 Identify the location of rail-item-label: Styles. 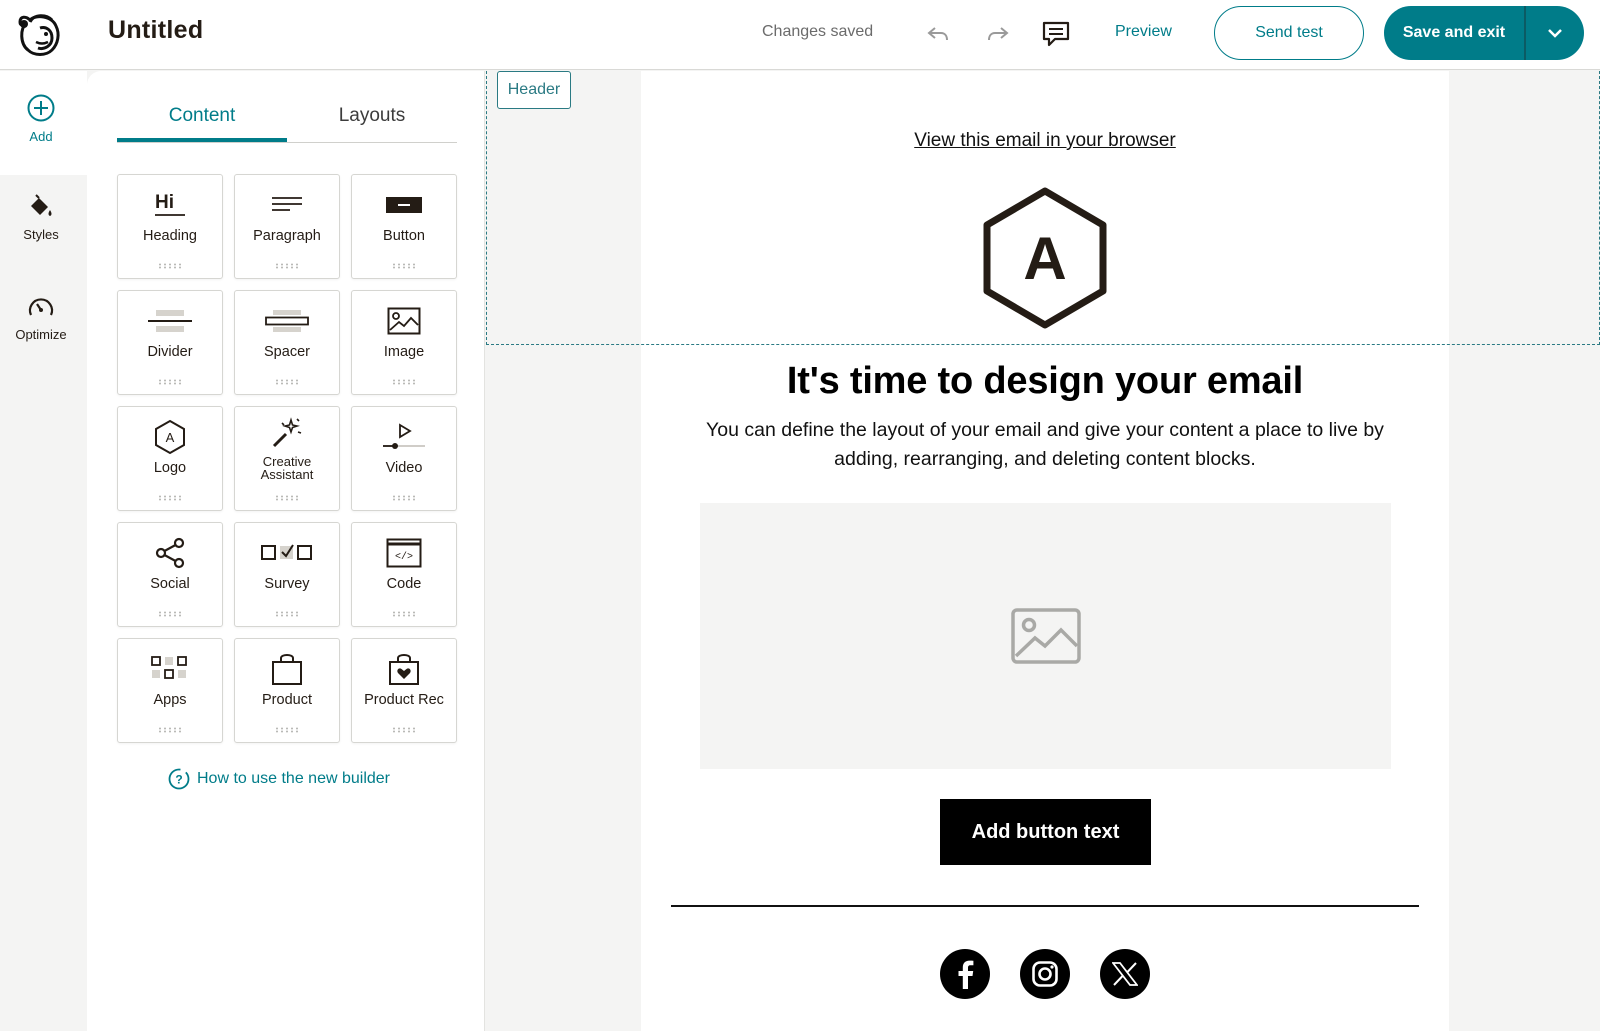
(41, 234).